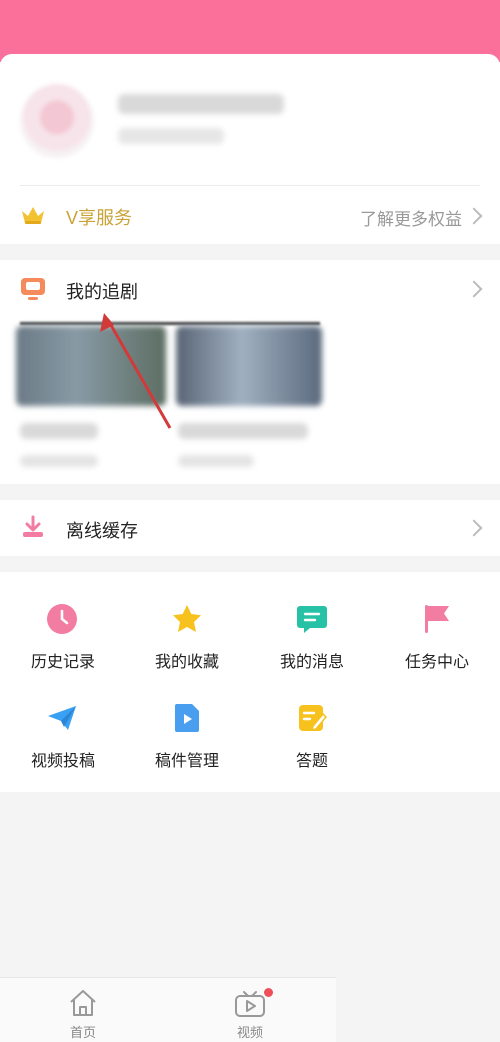 The width and height of the screenshot is (500, 1042). What do you see at coordinates (312, 660) in the screenshot?
I see `grid-item-messages: 我的消息` at bounding box center [312, 660].